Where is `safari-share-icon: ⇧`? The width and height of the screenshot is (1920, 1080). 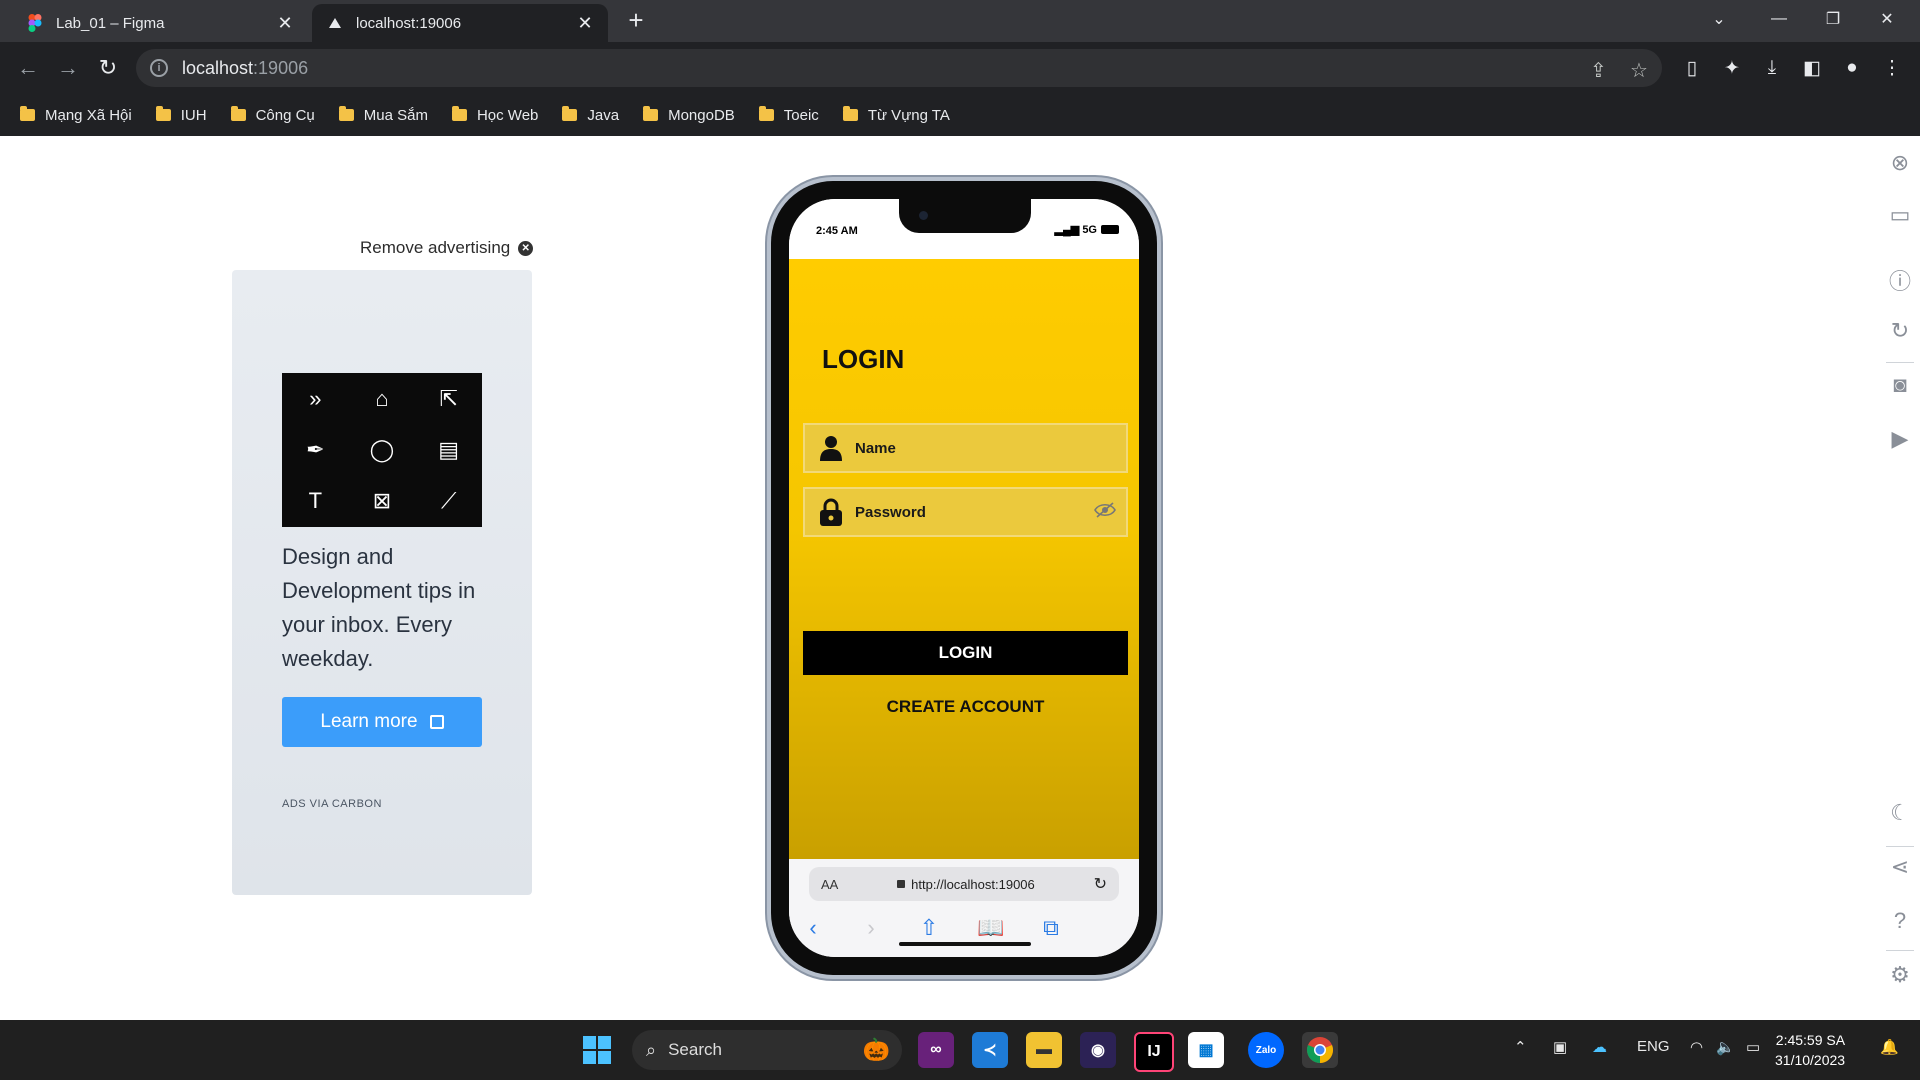
safari-share-icon: ⇧ is located at coordinates (929, 928).